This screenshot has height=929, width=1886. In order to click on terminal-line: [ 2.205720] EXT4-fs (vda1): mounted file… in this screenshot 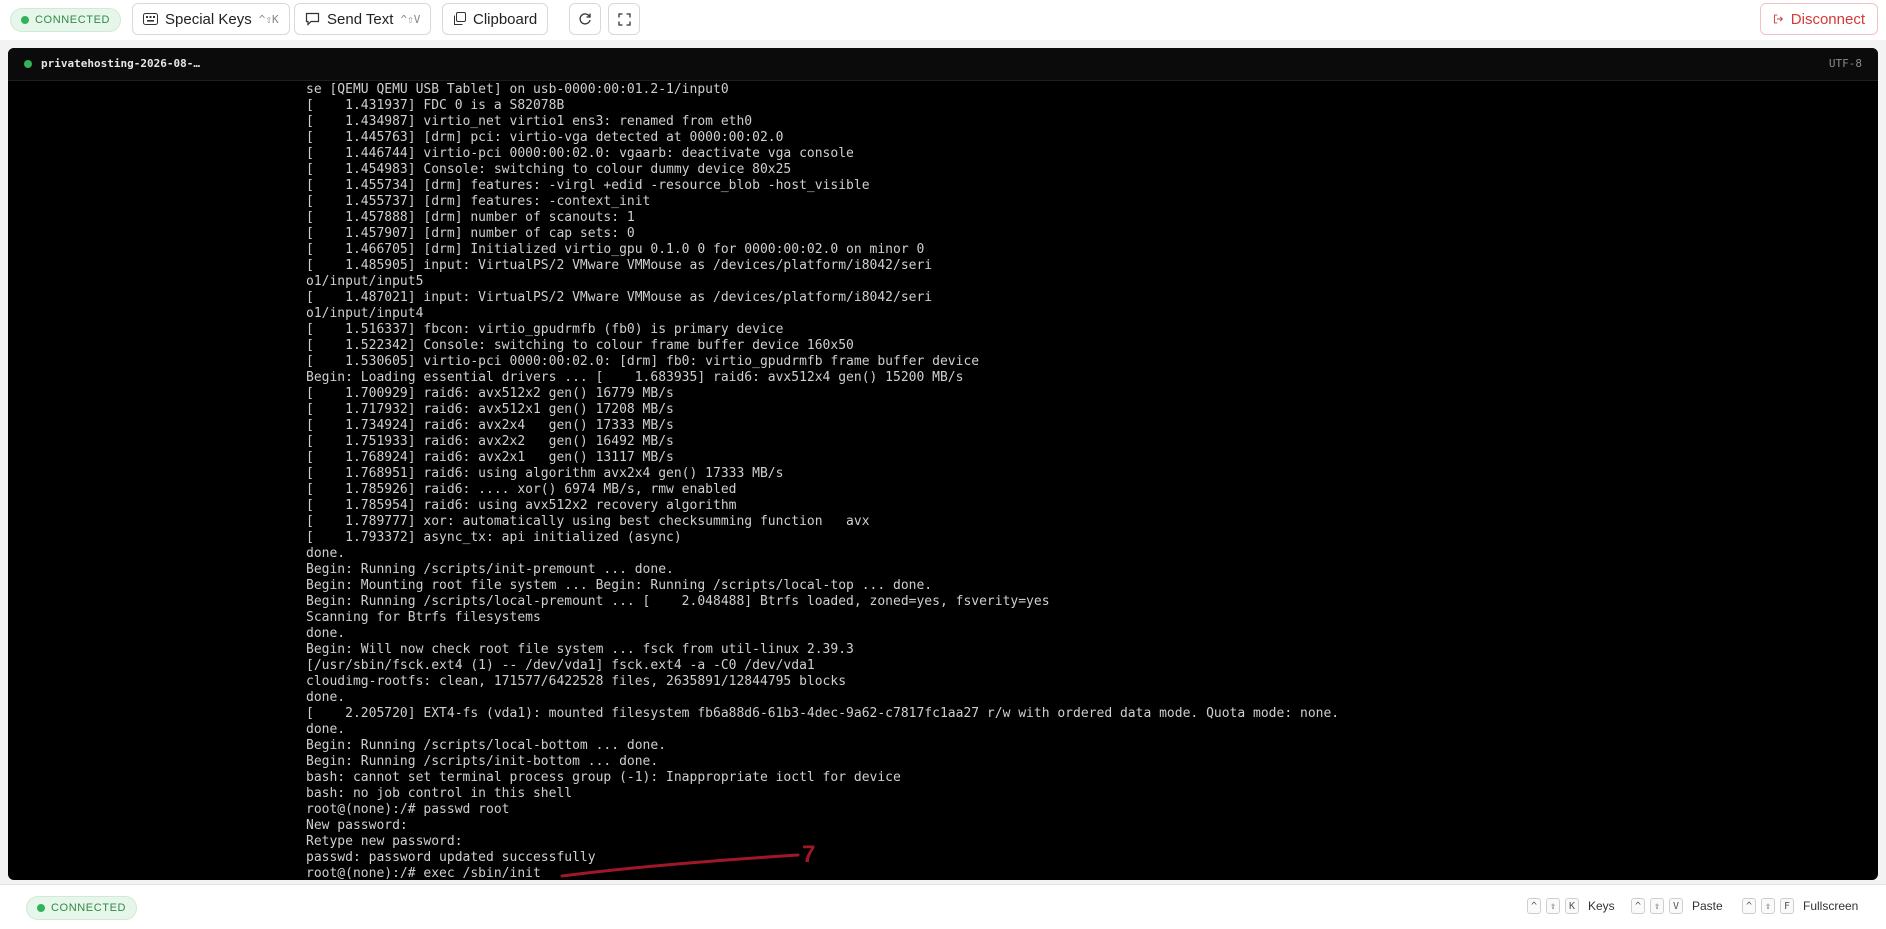, I will do `click(823, 713)`.